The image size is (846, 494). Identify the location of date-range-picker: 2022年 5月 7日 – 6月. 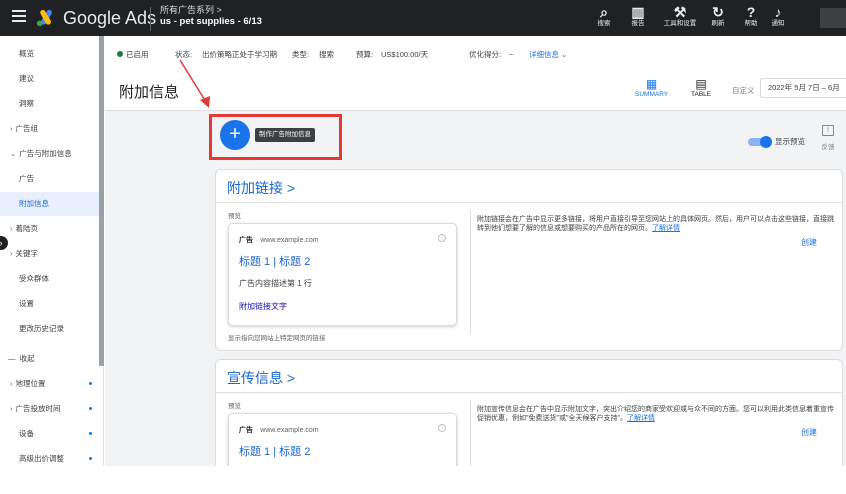
(803, 88).